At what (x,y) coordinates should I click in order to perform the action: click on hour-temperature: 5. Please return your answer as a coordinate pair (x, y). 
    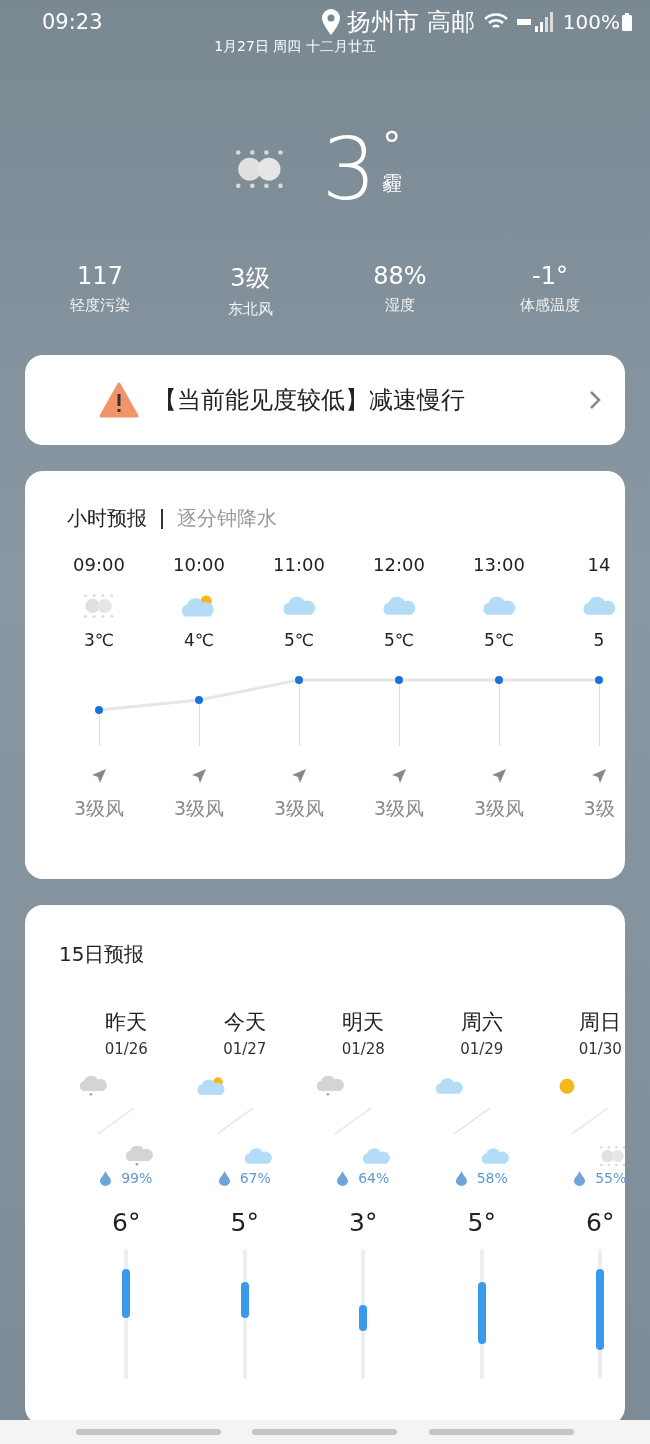
    Looking at the image, I should click on (599, 640).